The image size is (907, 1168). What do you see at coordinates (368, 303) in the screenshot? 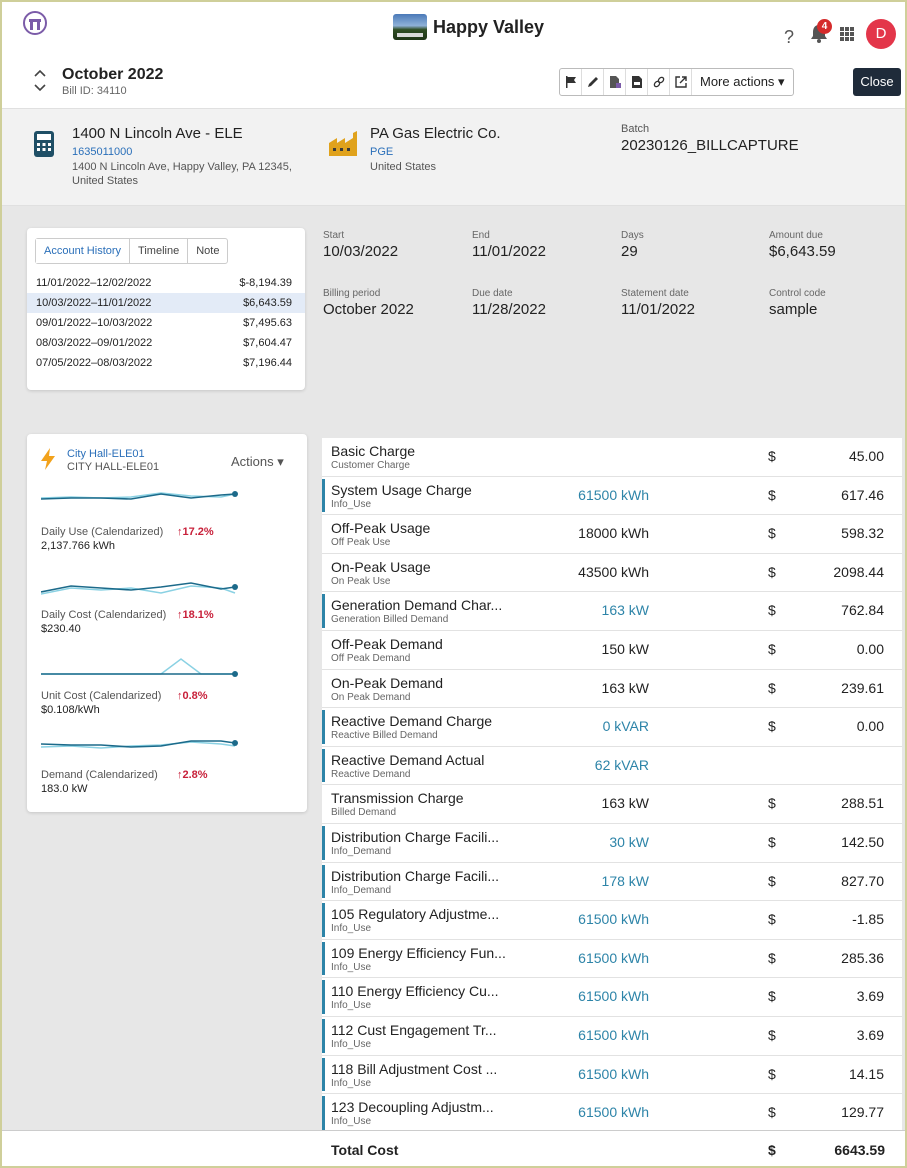
I see `meta-billing-period: Billing period October 2022` at bounding box center [368, 303].